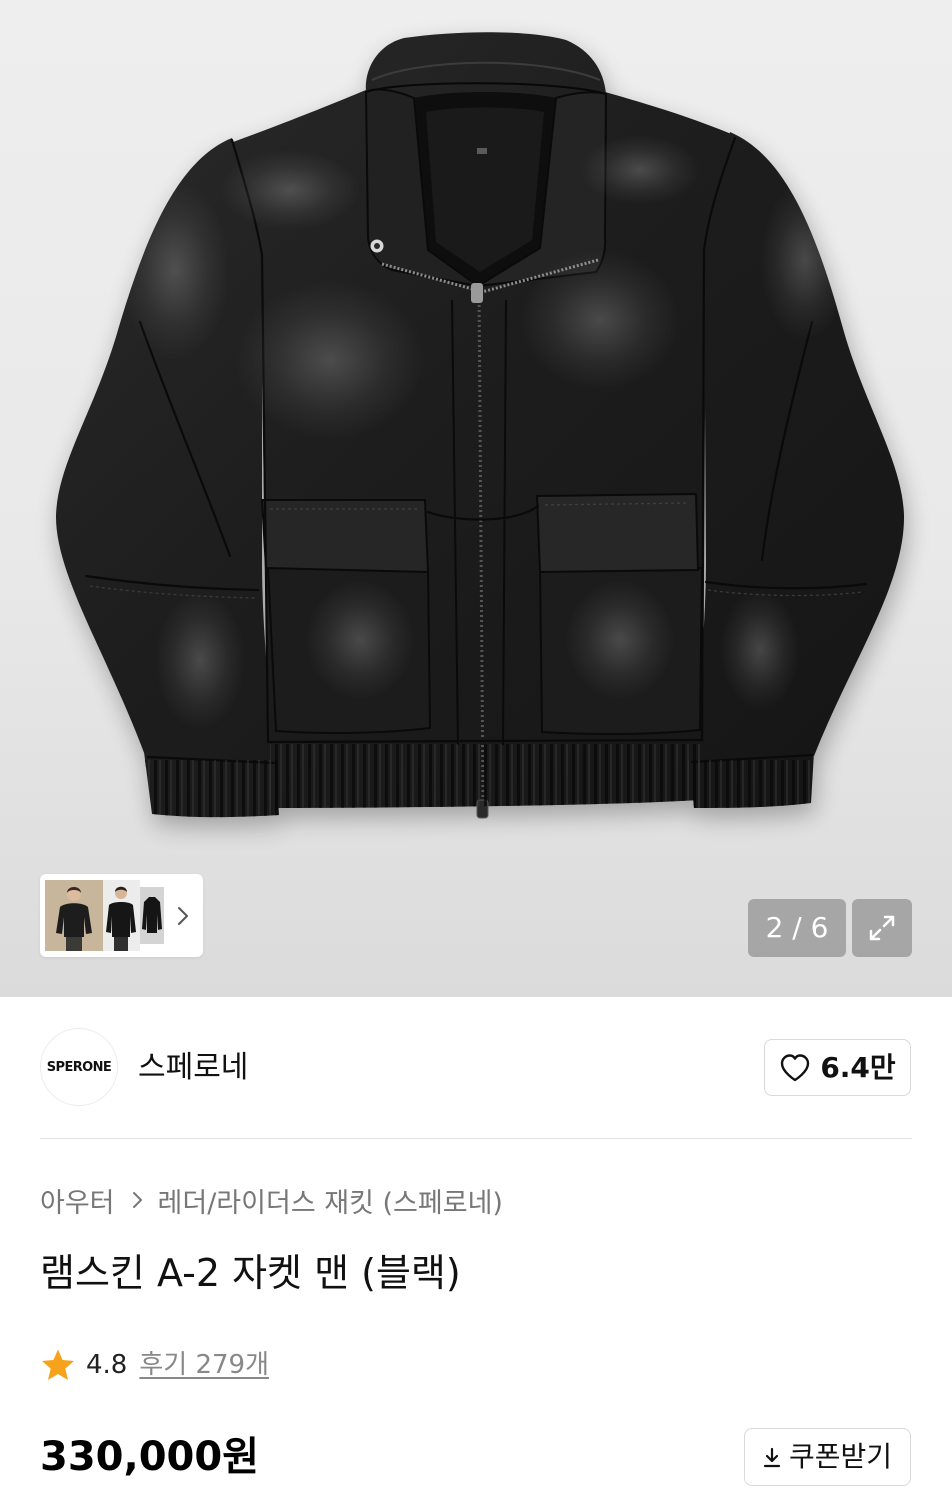 This screenshot has width=952, height=1500. Describe the element at coordinates (795, 1067) in the screenshot. I see `heart-icon` at that location.